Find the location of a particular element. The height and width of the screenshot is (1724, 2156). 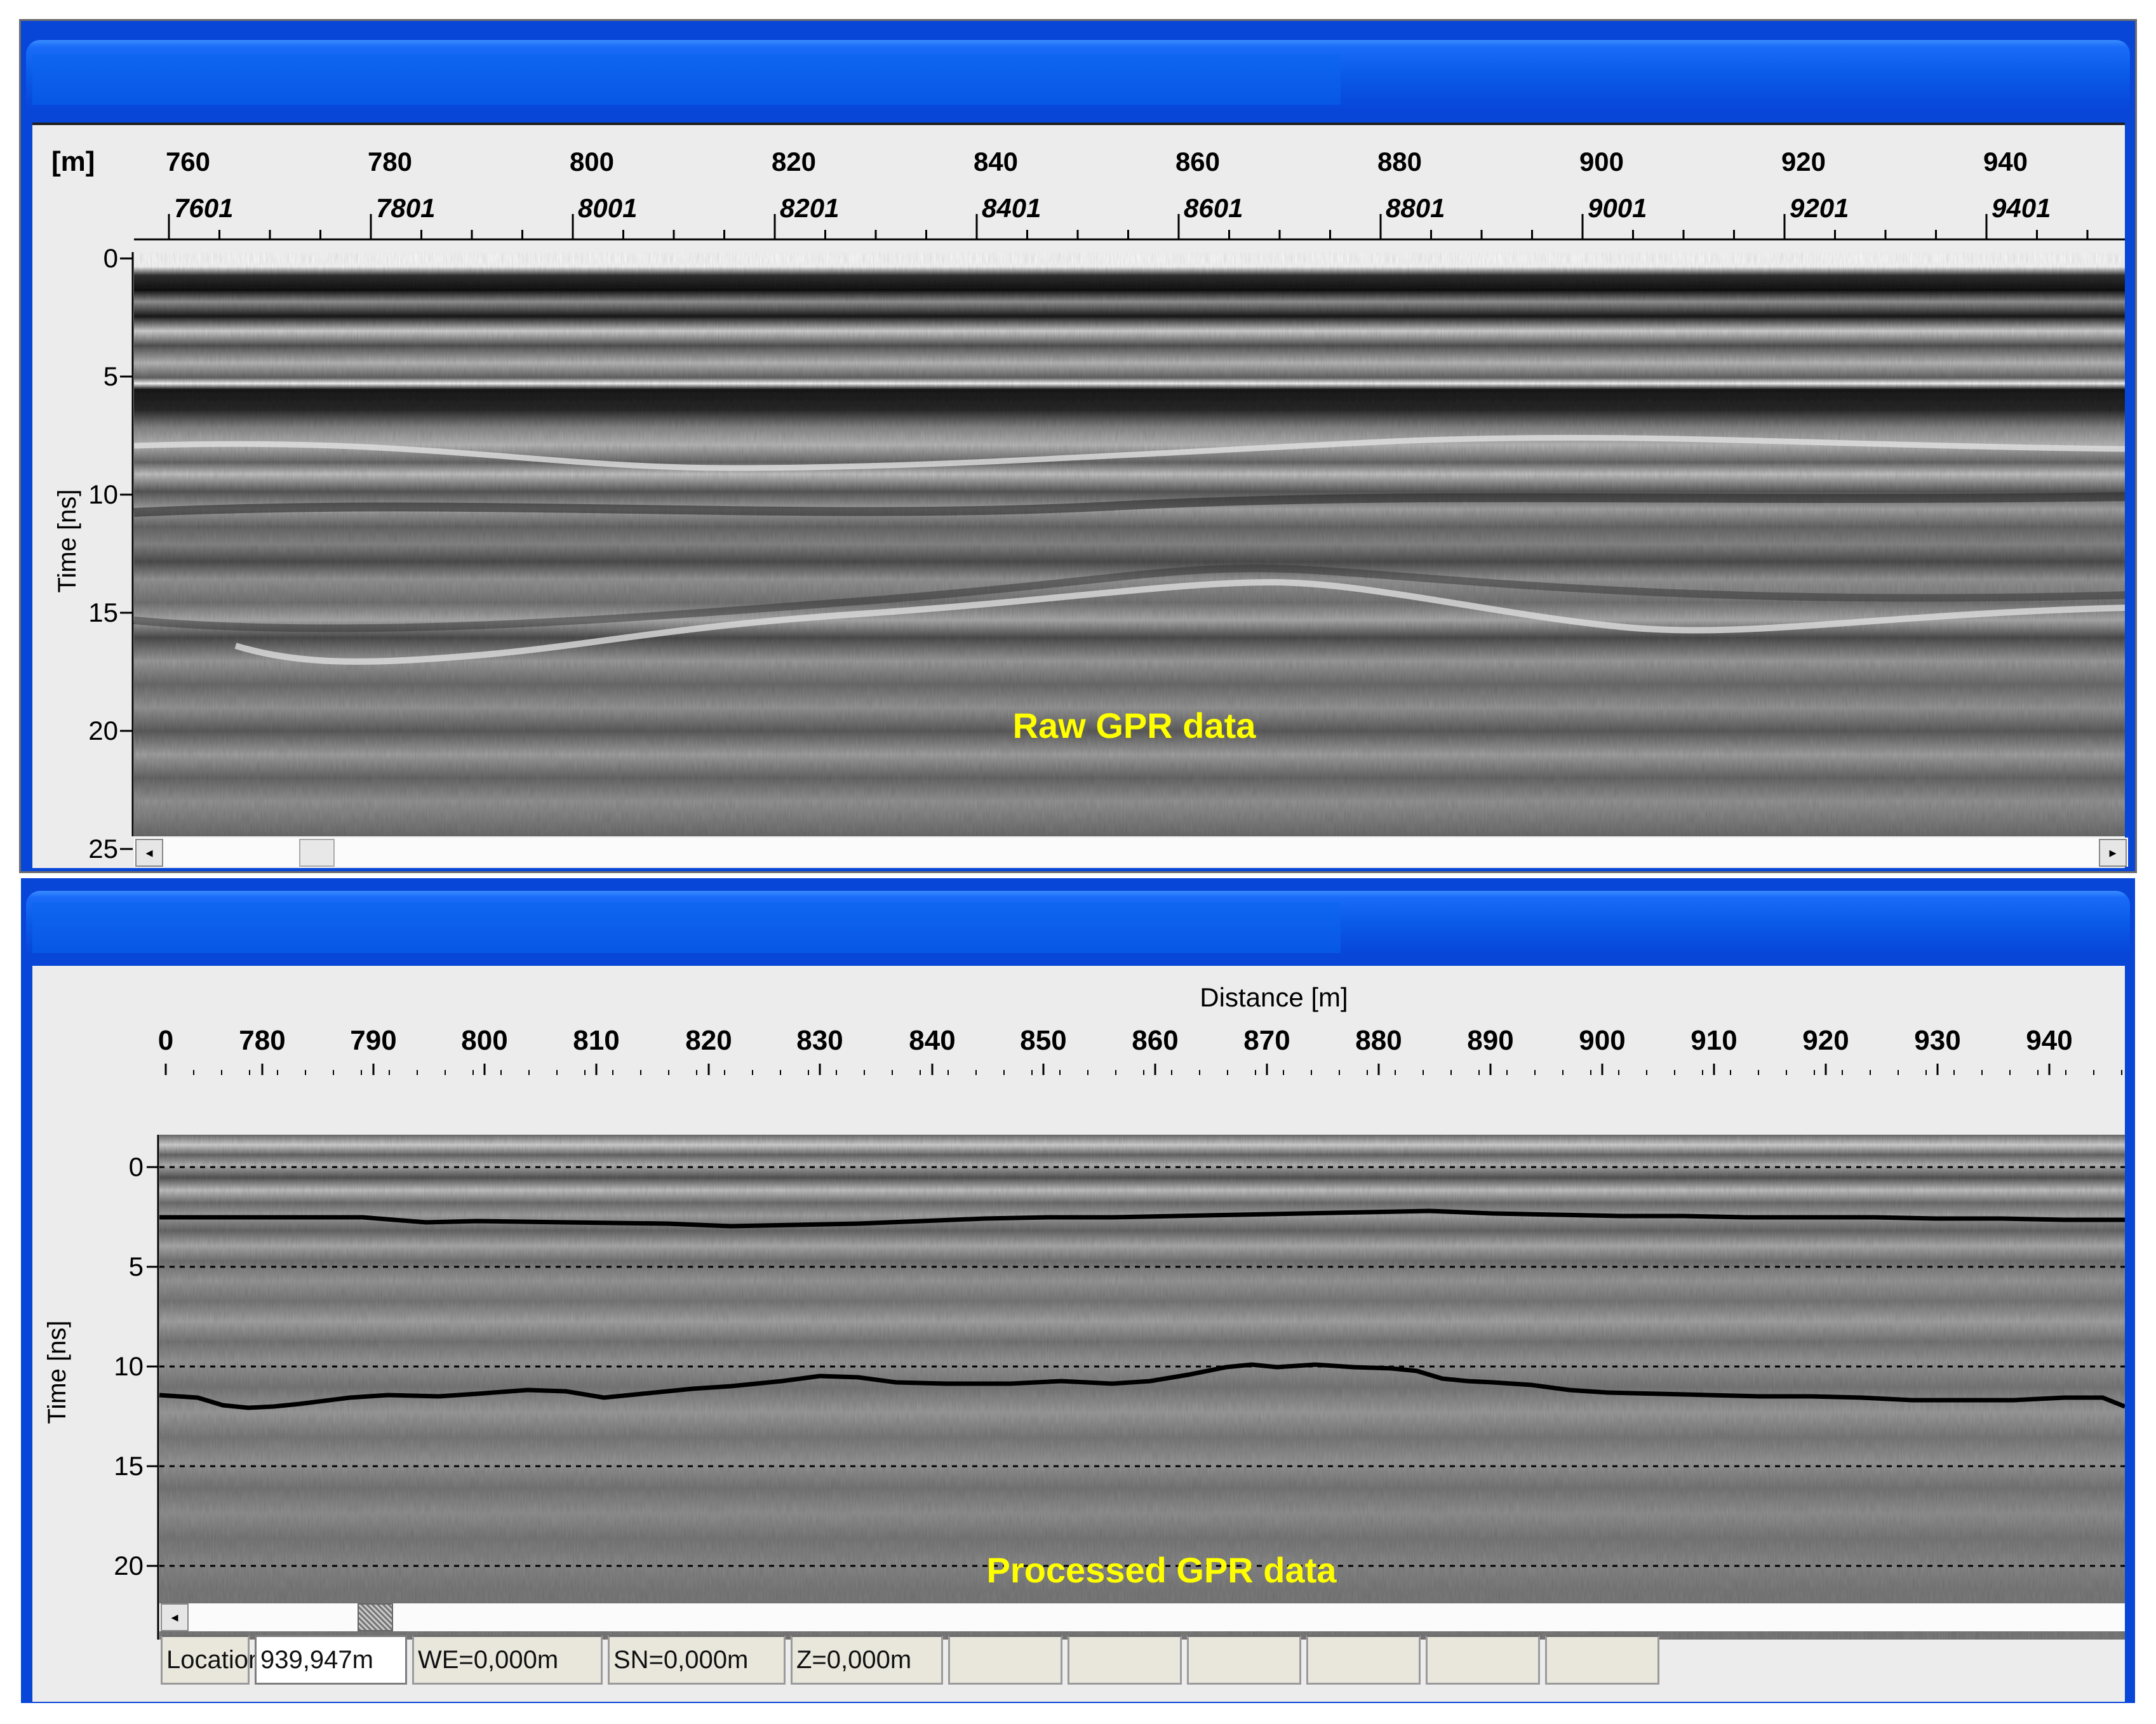

raw-window-titlebar is located at coordinates (1078, 75).